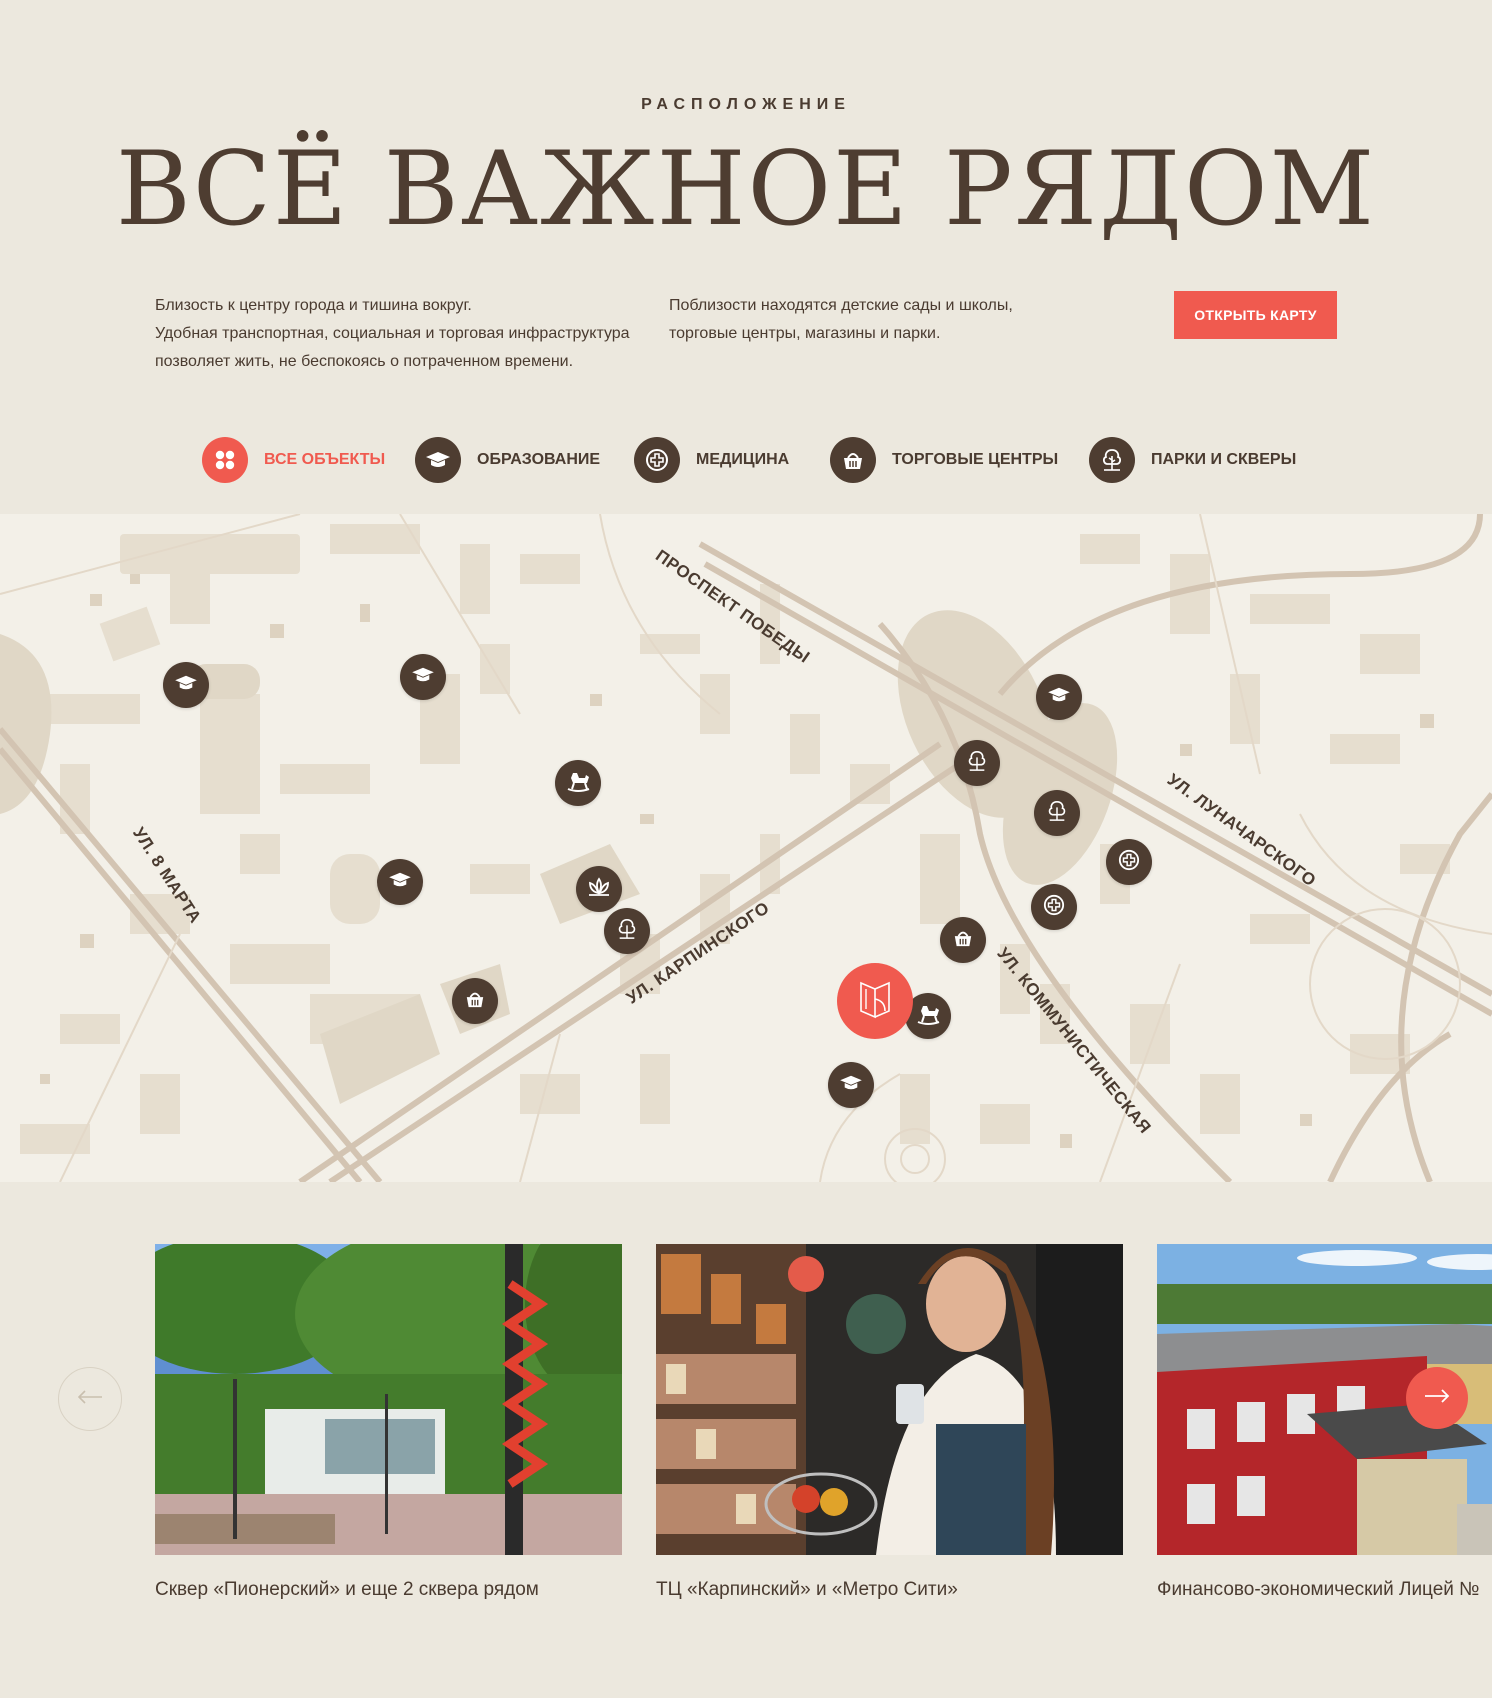 Image resolution: width=1492 pixels, height=1698 pixels. What do you see at coordinates (746, 189) in the screenshot?
I see `page-title: ВСЁ ВАЖНОЕ РЯДОМ` at bounding box center [746, 189].